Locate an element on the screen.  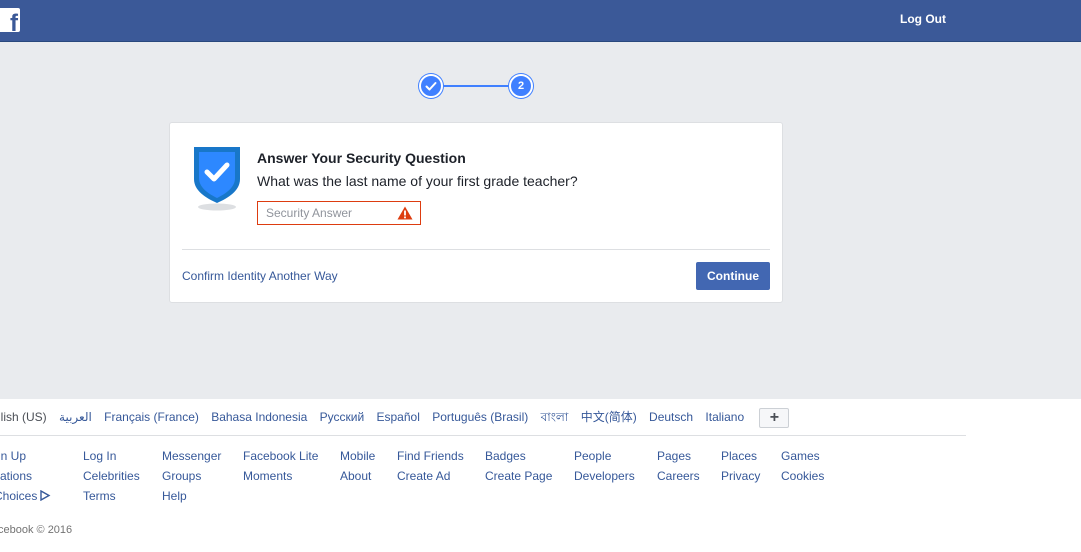
footer-link: Find Friends is located at coordinates (430, 456).